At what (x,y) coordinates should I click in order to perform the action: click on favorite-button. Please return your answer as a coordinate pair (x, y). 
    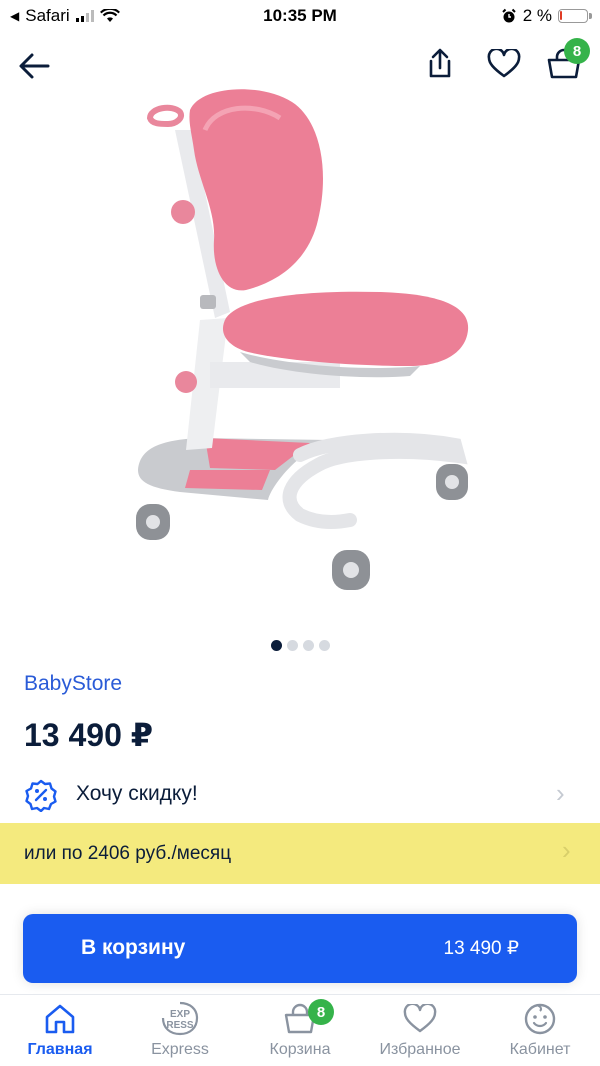
    Looking at the image, I should click on (504, 64).